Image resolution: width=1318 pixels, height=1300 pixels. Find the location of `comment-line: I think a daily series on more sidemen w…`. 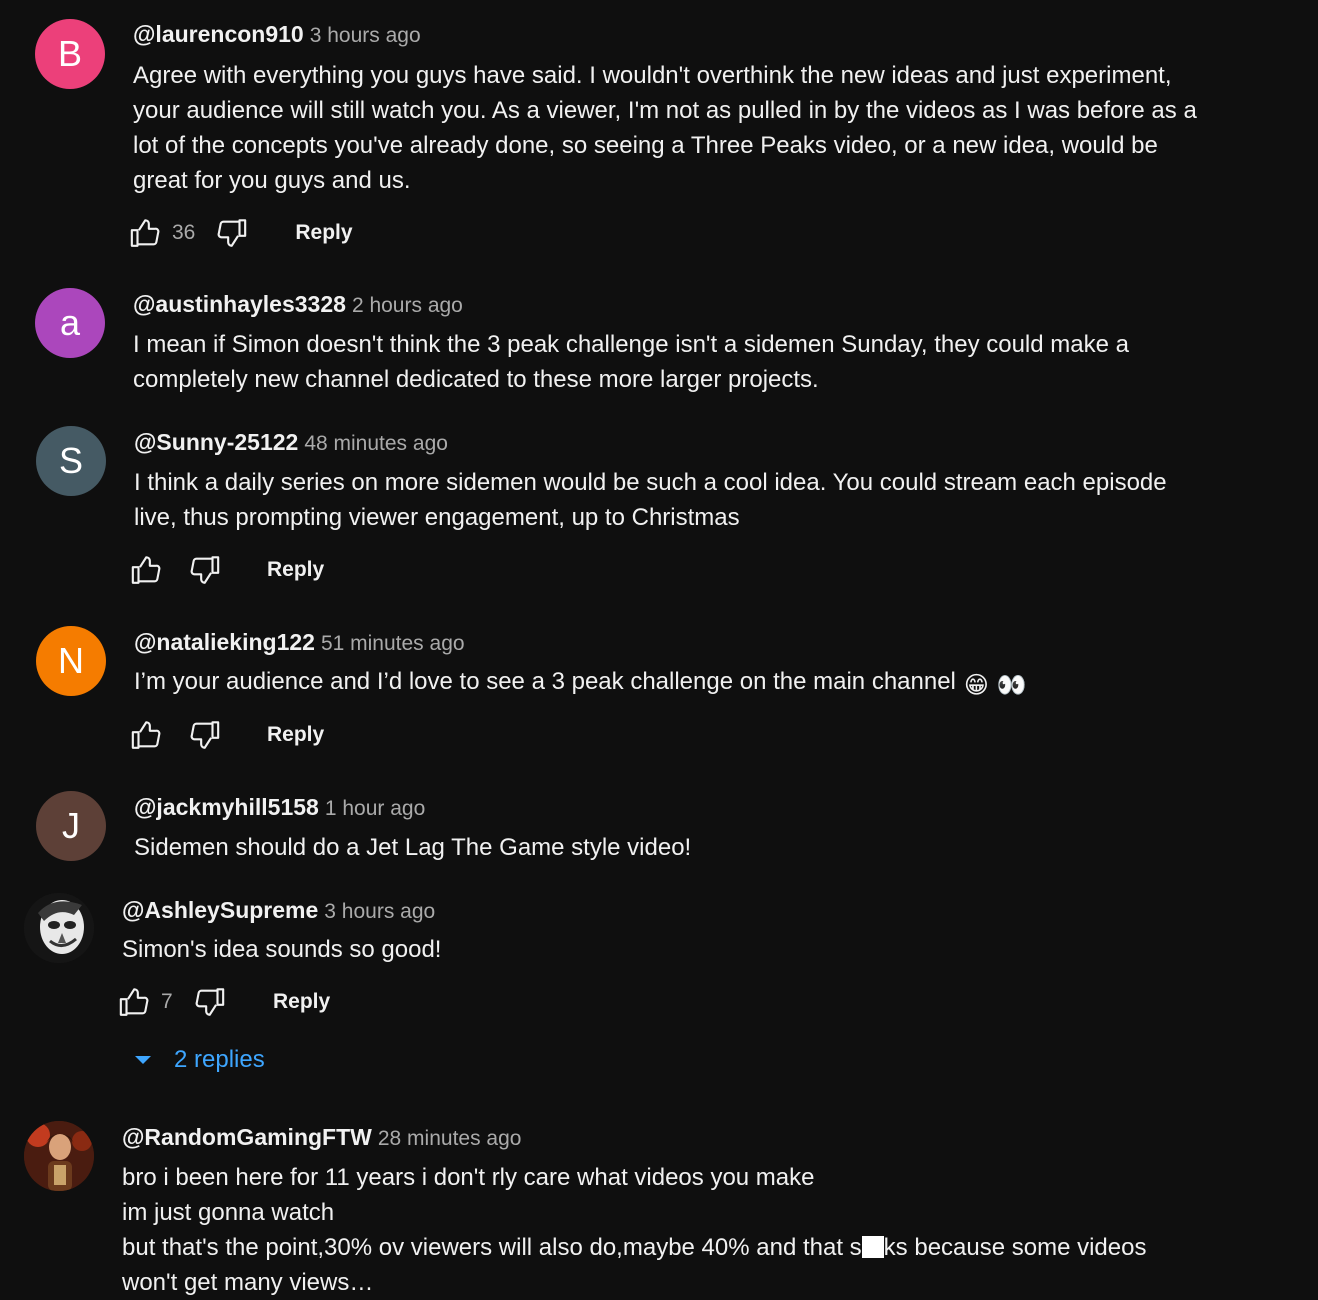

comment-line: I think a daily series on more sidemen w… is located at coordinates (650, 482).